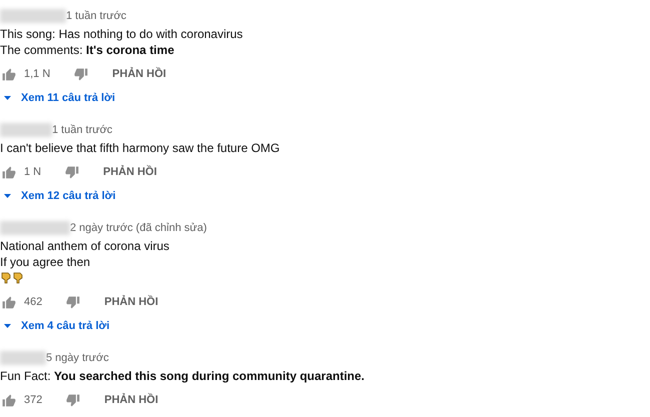 This screenshot has height=417, width=650. Describe the element at coordinates (46, 262) in the screenshot. I see `comment-text: If you agree then` at that location.